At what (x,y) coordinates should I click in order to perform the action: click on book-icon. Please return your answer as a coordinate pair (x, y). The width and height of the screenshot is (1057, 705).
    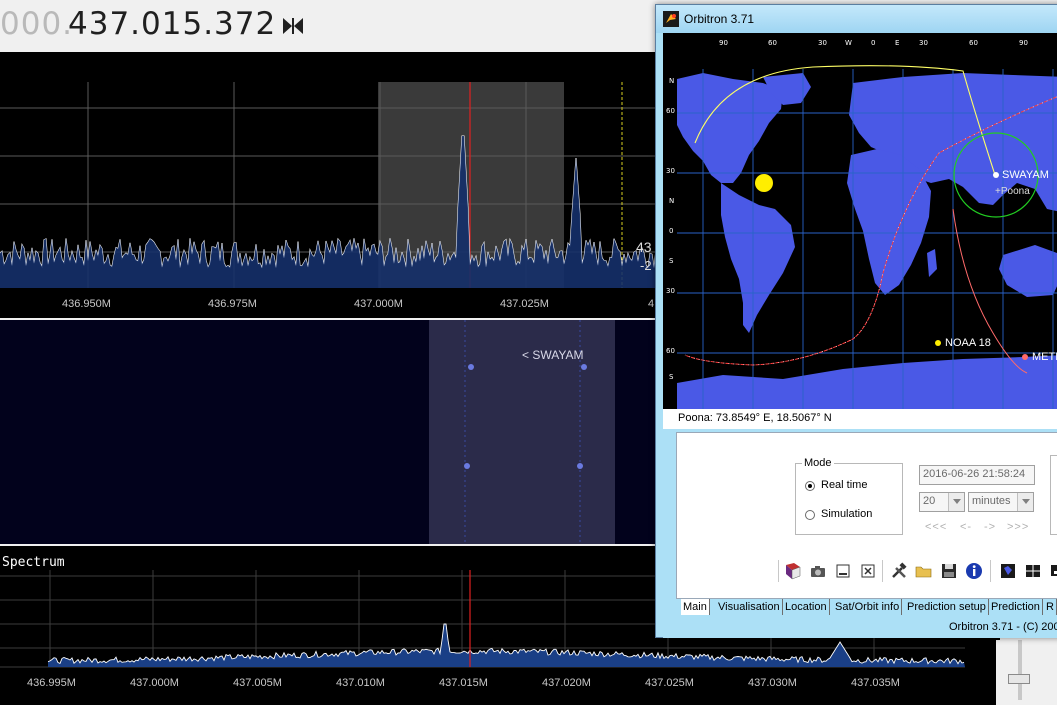
    Looking at the image, I should click on (793, 571).